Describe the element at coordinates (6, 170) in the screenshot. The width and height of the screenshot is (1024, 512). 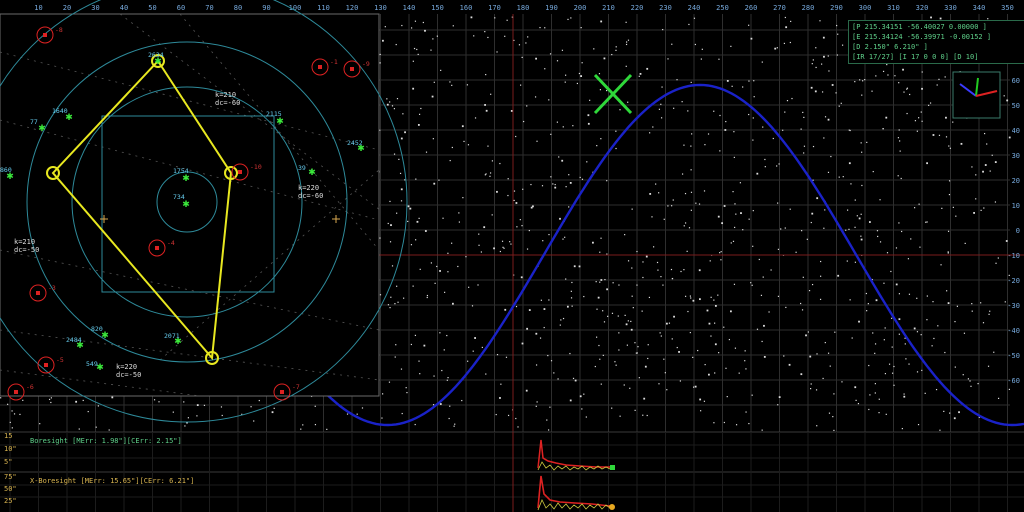
I see `star-label: 860` at that location.